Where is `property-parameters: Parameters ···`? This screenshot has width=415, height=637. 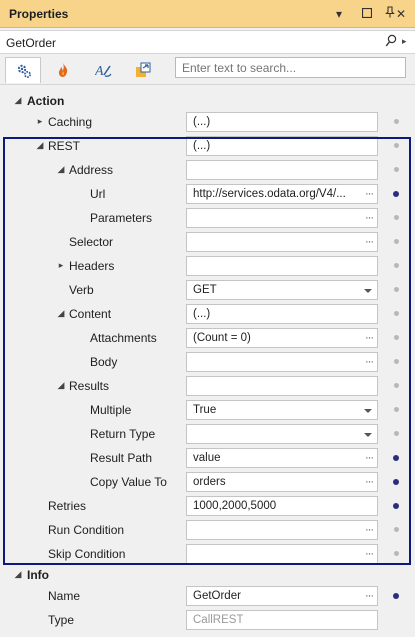
property-parameters: Parameters ··· is located at coordinates (207, 218).